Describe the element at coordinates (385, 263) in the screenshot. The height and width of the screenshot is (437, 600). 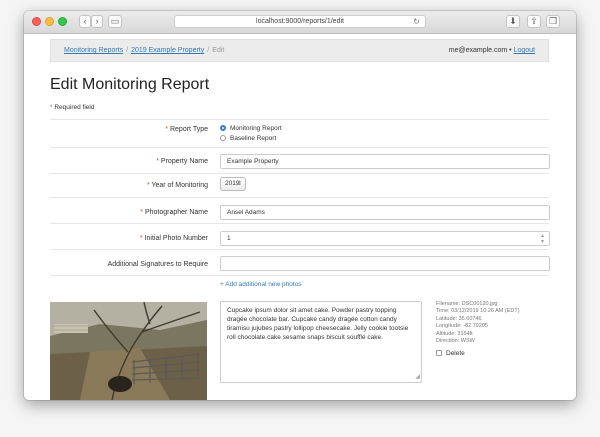
I see `signatures-input` at that location.